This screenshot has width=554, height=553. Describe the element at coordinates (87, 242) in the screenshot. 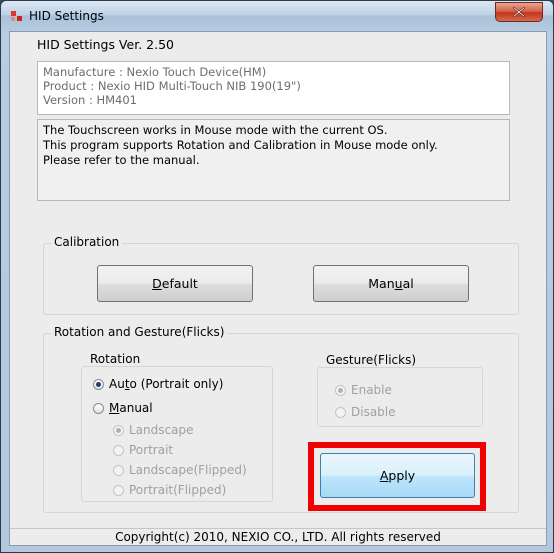

I see `calibration-group-label: Calibration` at that location.